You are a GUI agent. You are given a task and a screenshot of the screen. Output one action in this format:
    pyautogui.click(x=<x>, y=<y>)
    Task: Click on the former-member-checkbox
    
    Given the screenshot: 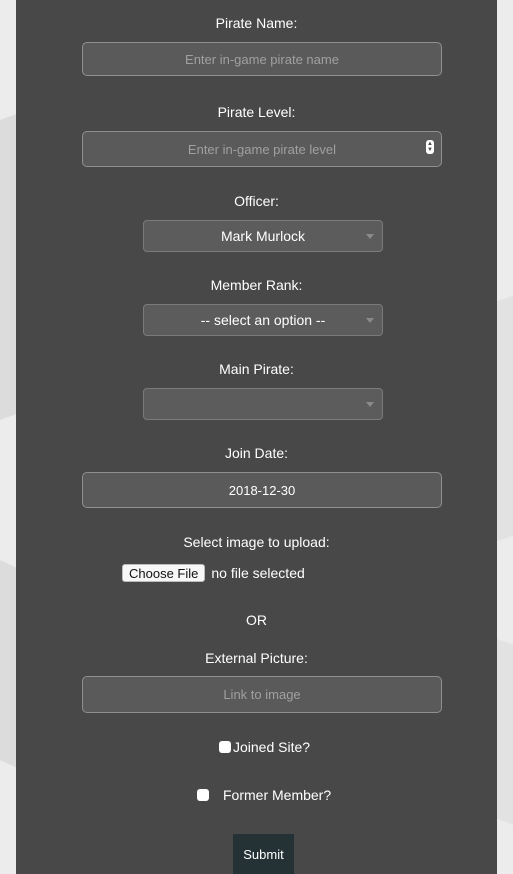 What is the action you would take?
    pyautogui.click(x=203, y=795)
    